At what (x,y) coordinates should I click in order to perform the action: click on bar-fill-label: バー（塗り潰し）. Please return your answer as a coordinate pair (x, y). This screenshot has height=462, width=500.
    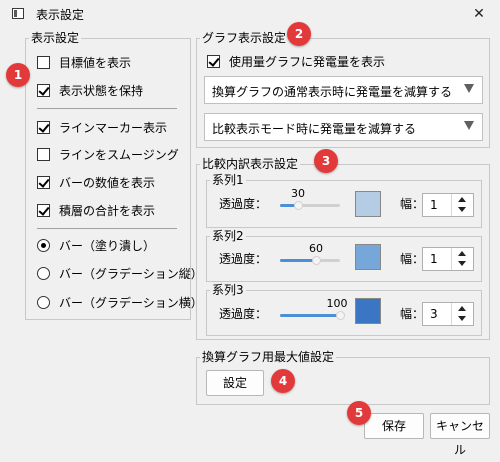
    Looking at the image, I should click on (107, 246).